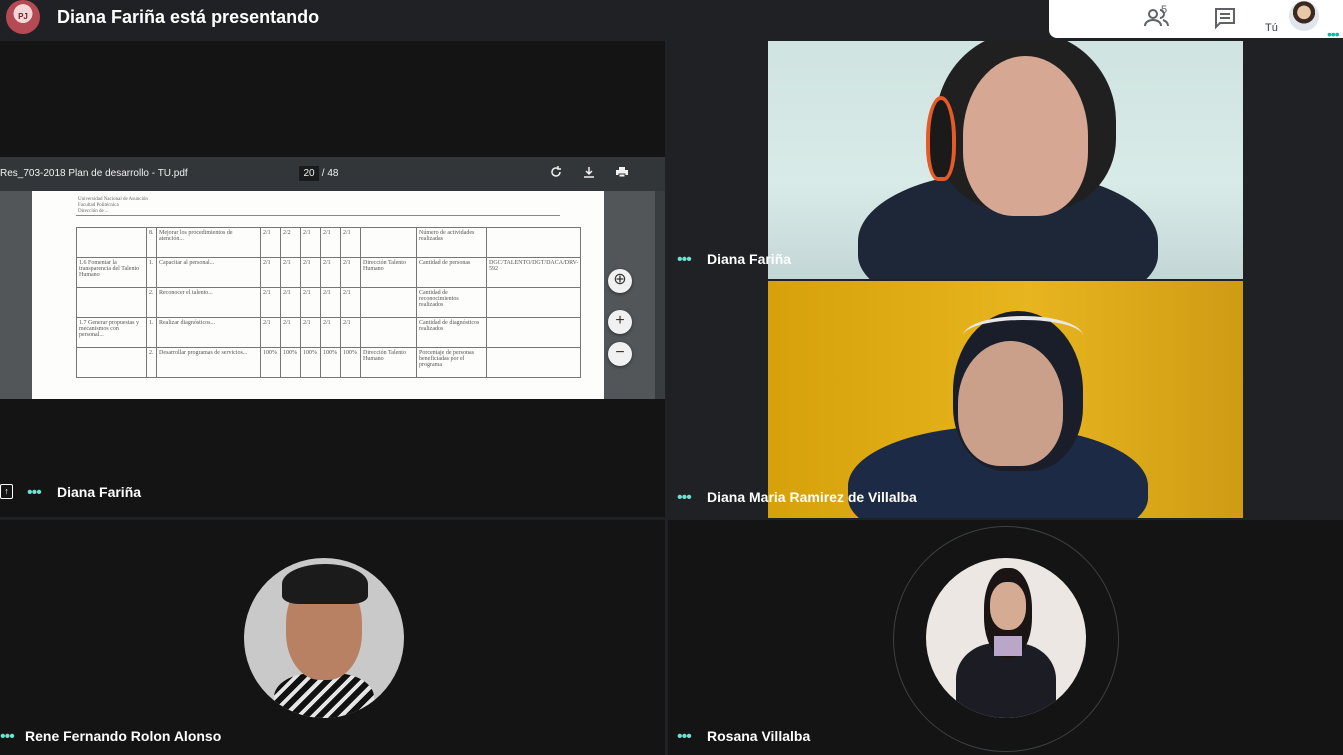  Describe the element at coordinates (1271, 28) in the screenshot. I see `self-label: Tú` at that location.